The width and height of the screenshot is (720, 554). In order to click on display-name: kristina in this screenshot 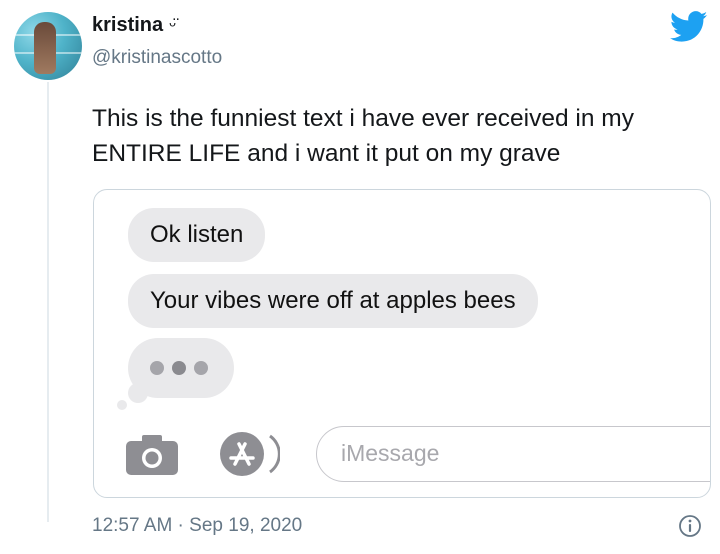, I will do `click(127, 25)`.